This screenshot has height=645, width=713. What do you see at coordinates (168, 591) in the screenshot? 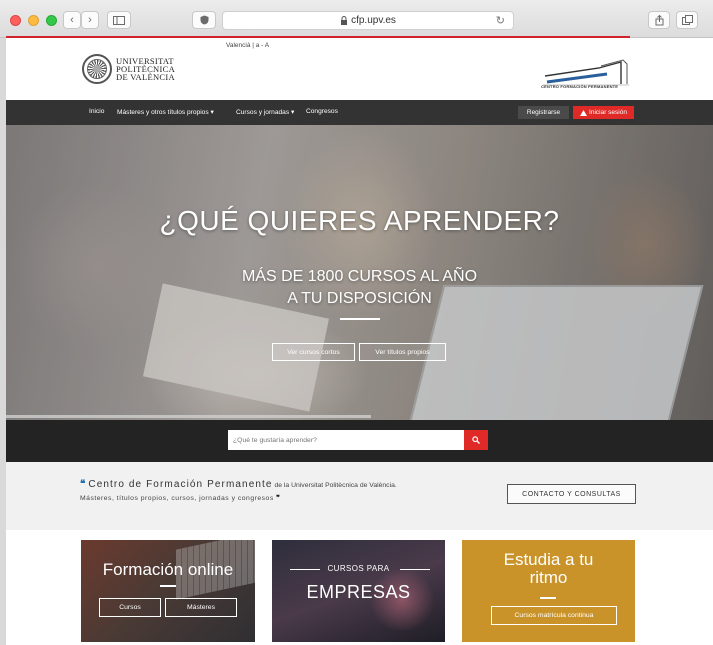
I see `card-online: Formación online Cursos Másteres` at bounding box center [168, 591].